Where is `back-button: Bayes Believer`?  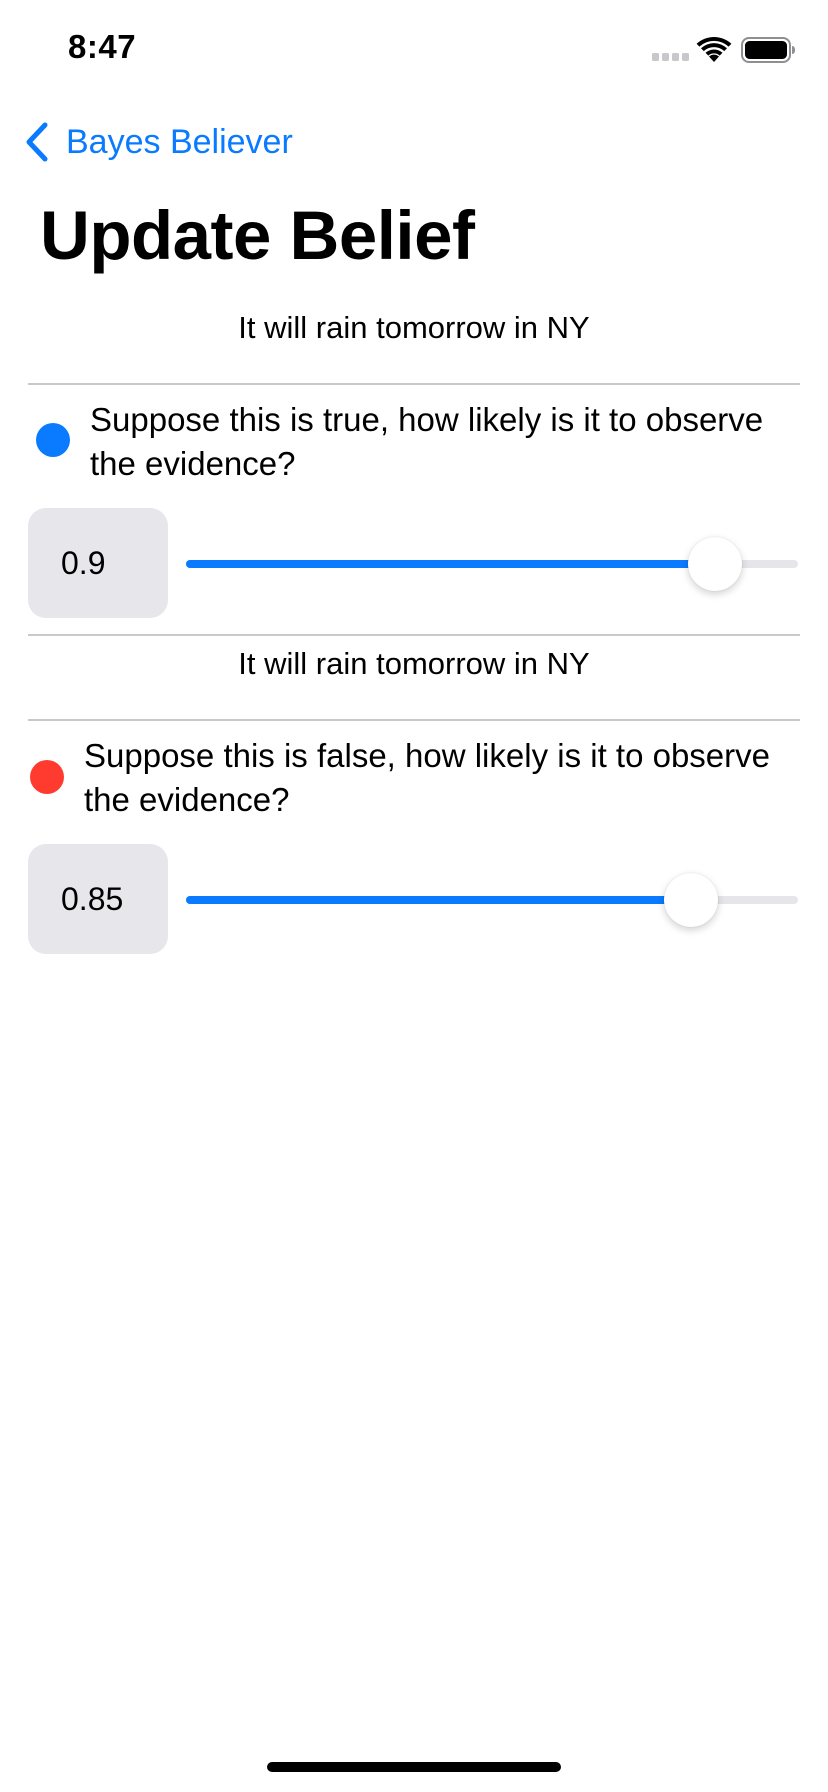 back-button: Bayes Believer is located at coordinates (158, 142).